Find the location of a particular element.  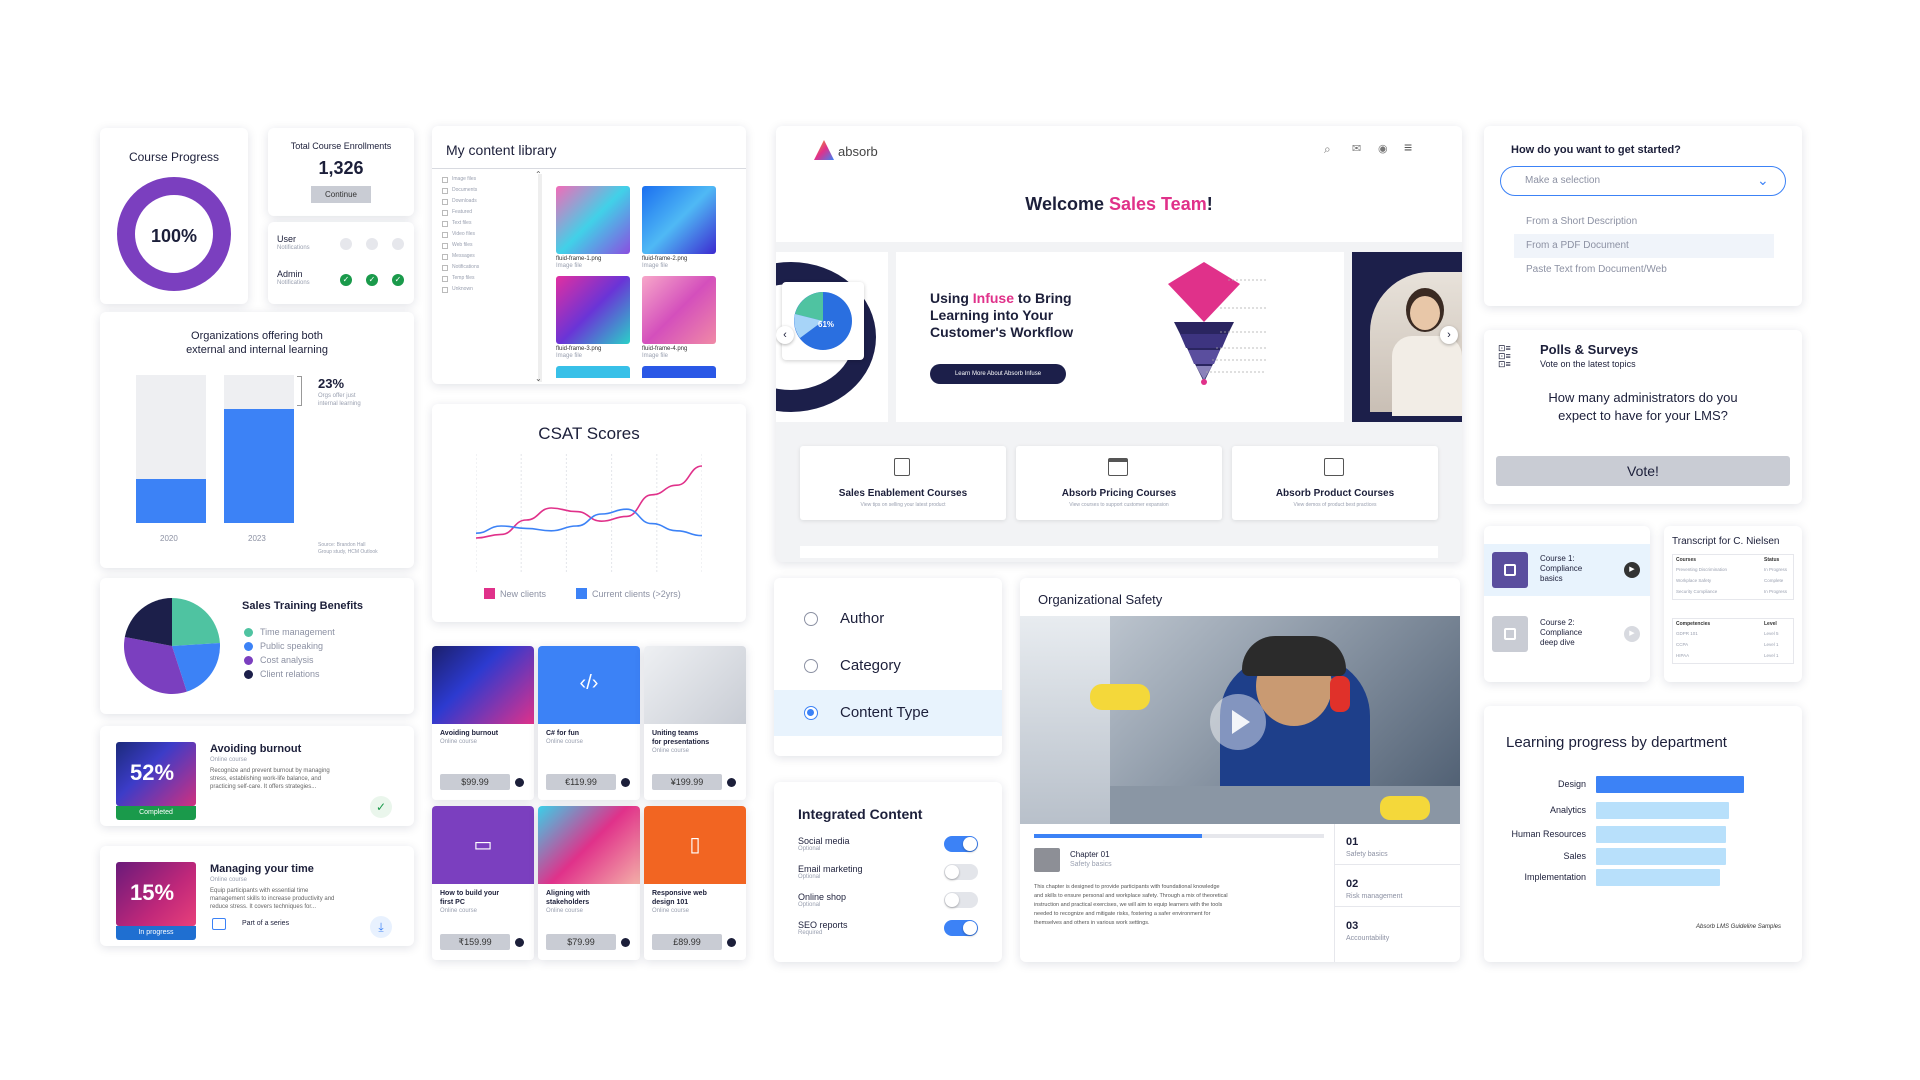

radio-category is located at coordinates (811, 666).